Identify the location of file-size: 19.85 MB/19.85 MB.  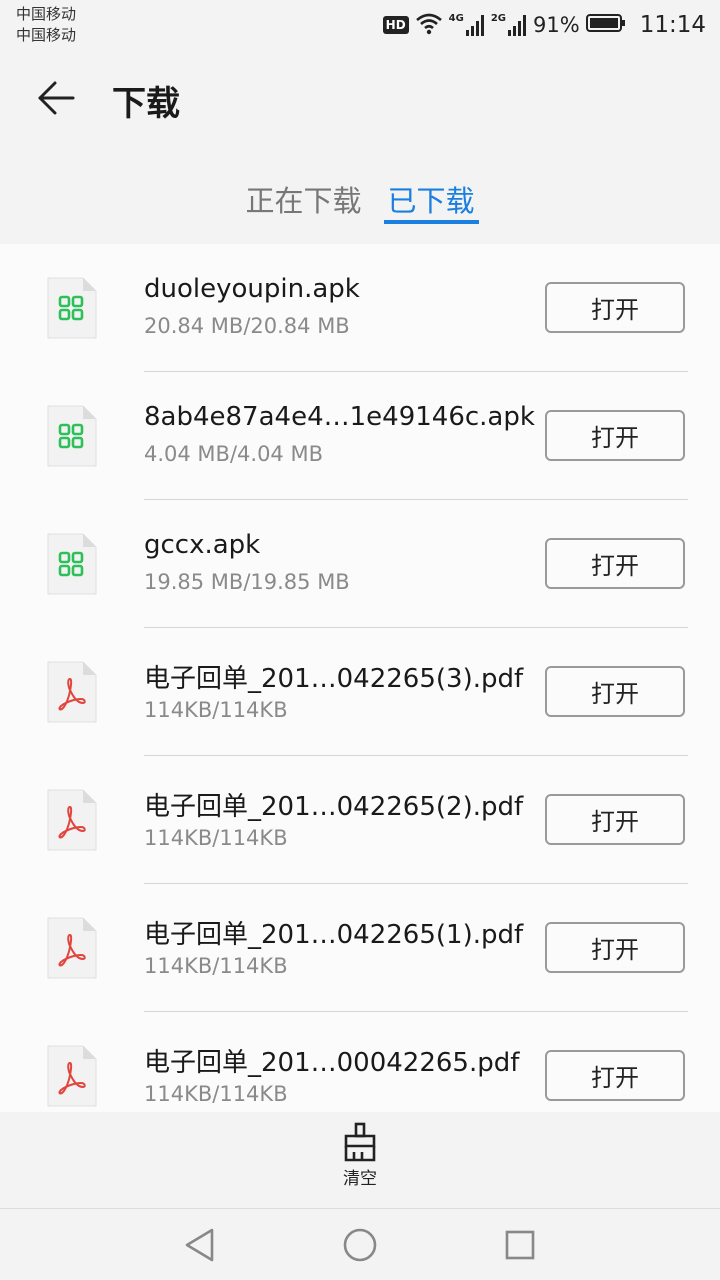
(247, 582).